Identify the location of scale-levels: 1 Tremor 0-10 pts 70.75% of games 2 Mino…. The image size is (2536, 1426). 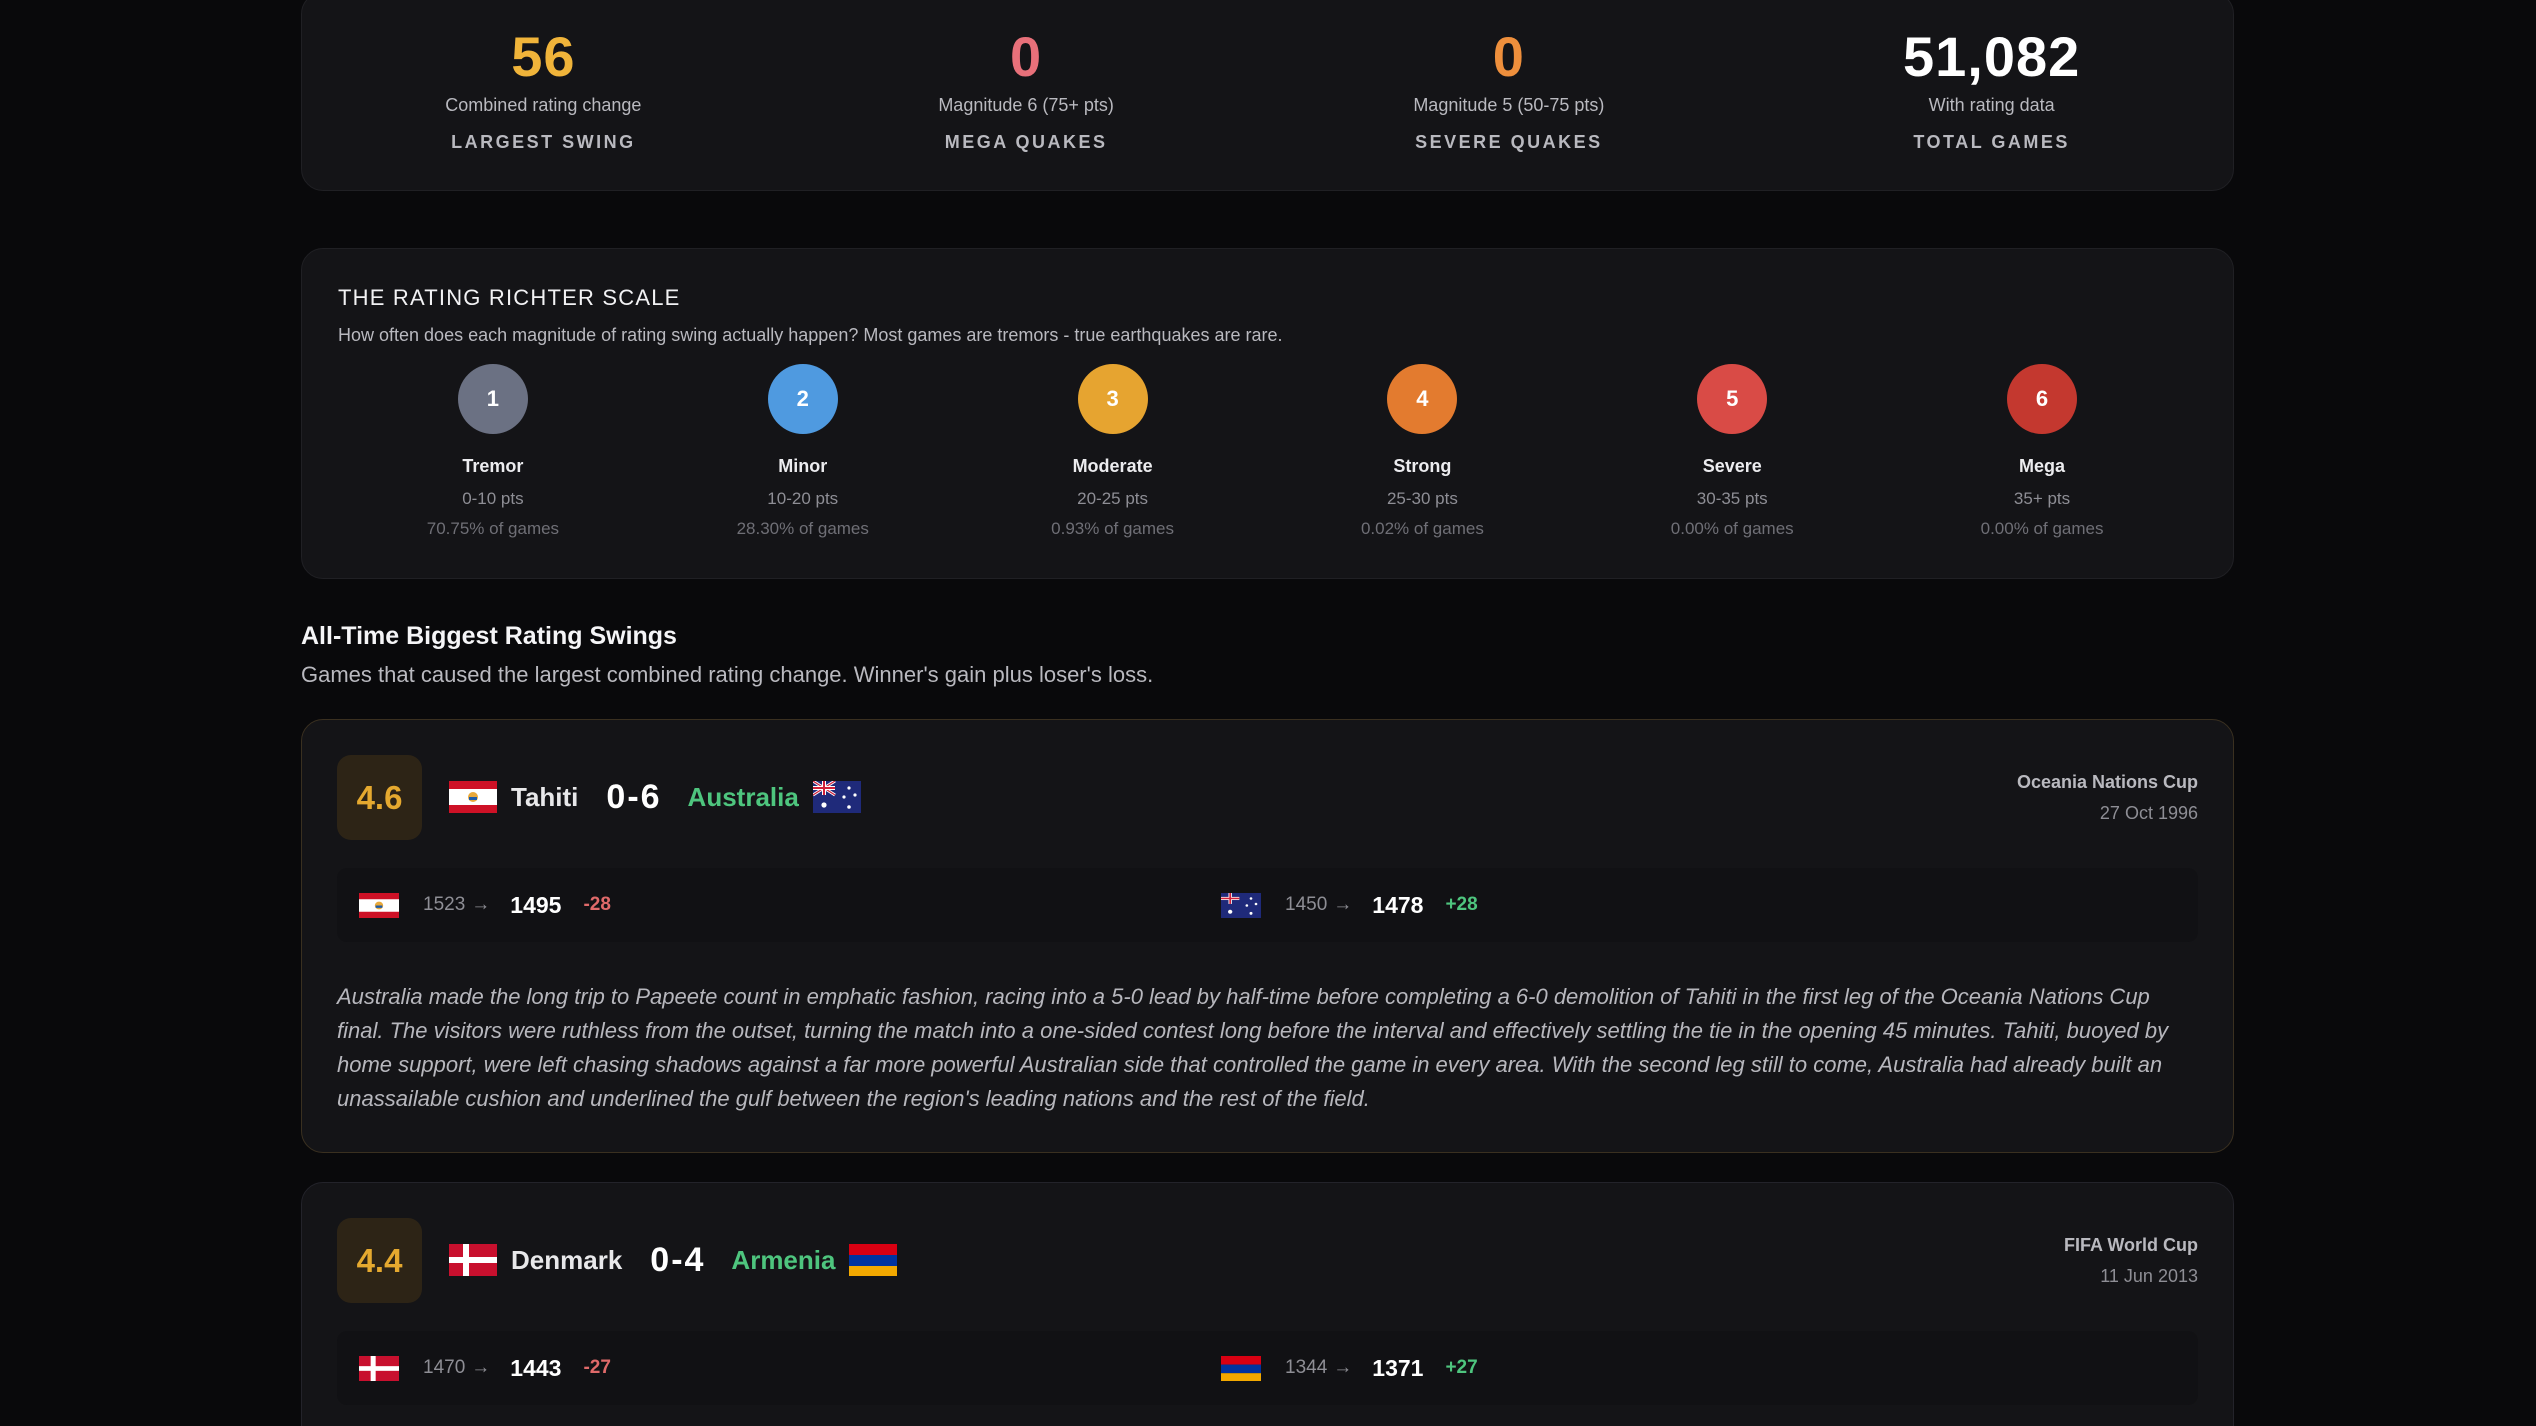
(1267, 451).